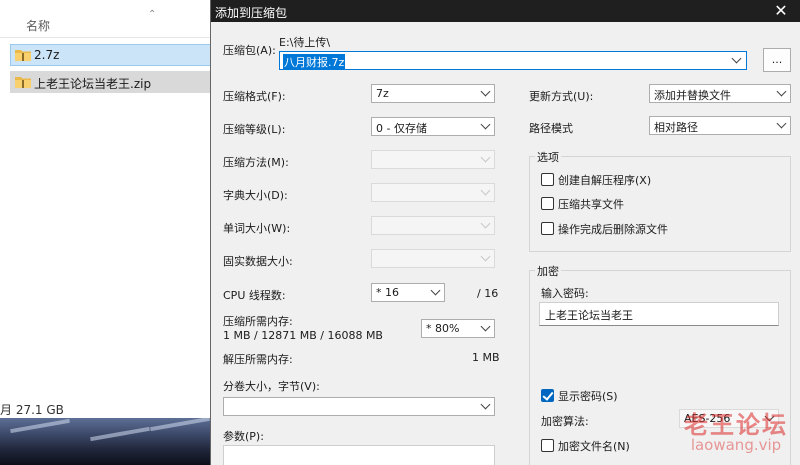 This screenshot has width=800, height=465. I want to click on compress-memory-detail: 1 MB / 12871 MB / 16088 MB, so click(303, 335).